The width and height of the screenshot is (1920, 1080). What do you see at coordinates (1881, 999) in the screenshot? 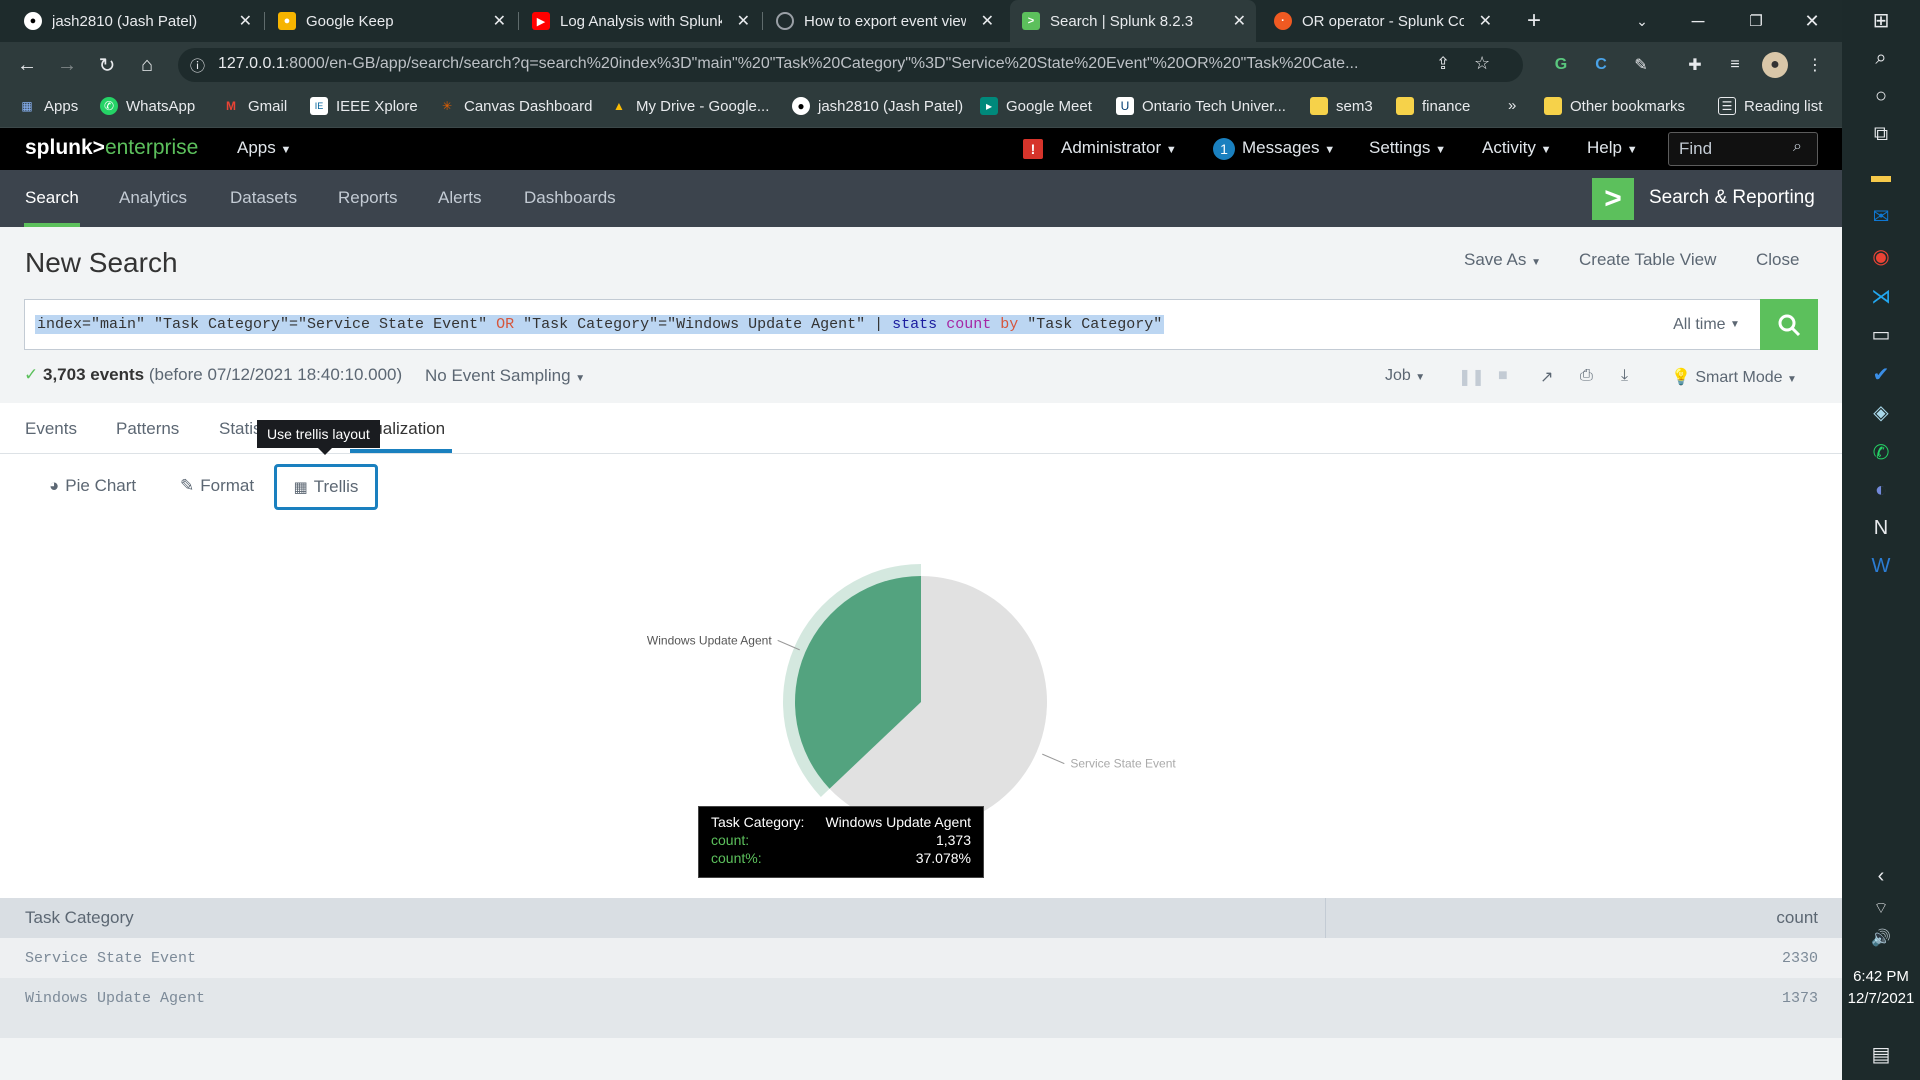
I see `taskbar-date: 12/7/2021` at bounding box center [1881, 999].